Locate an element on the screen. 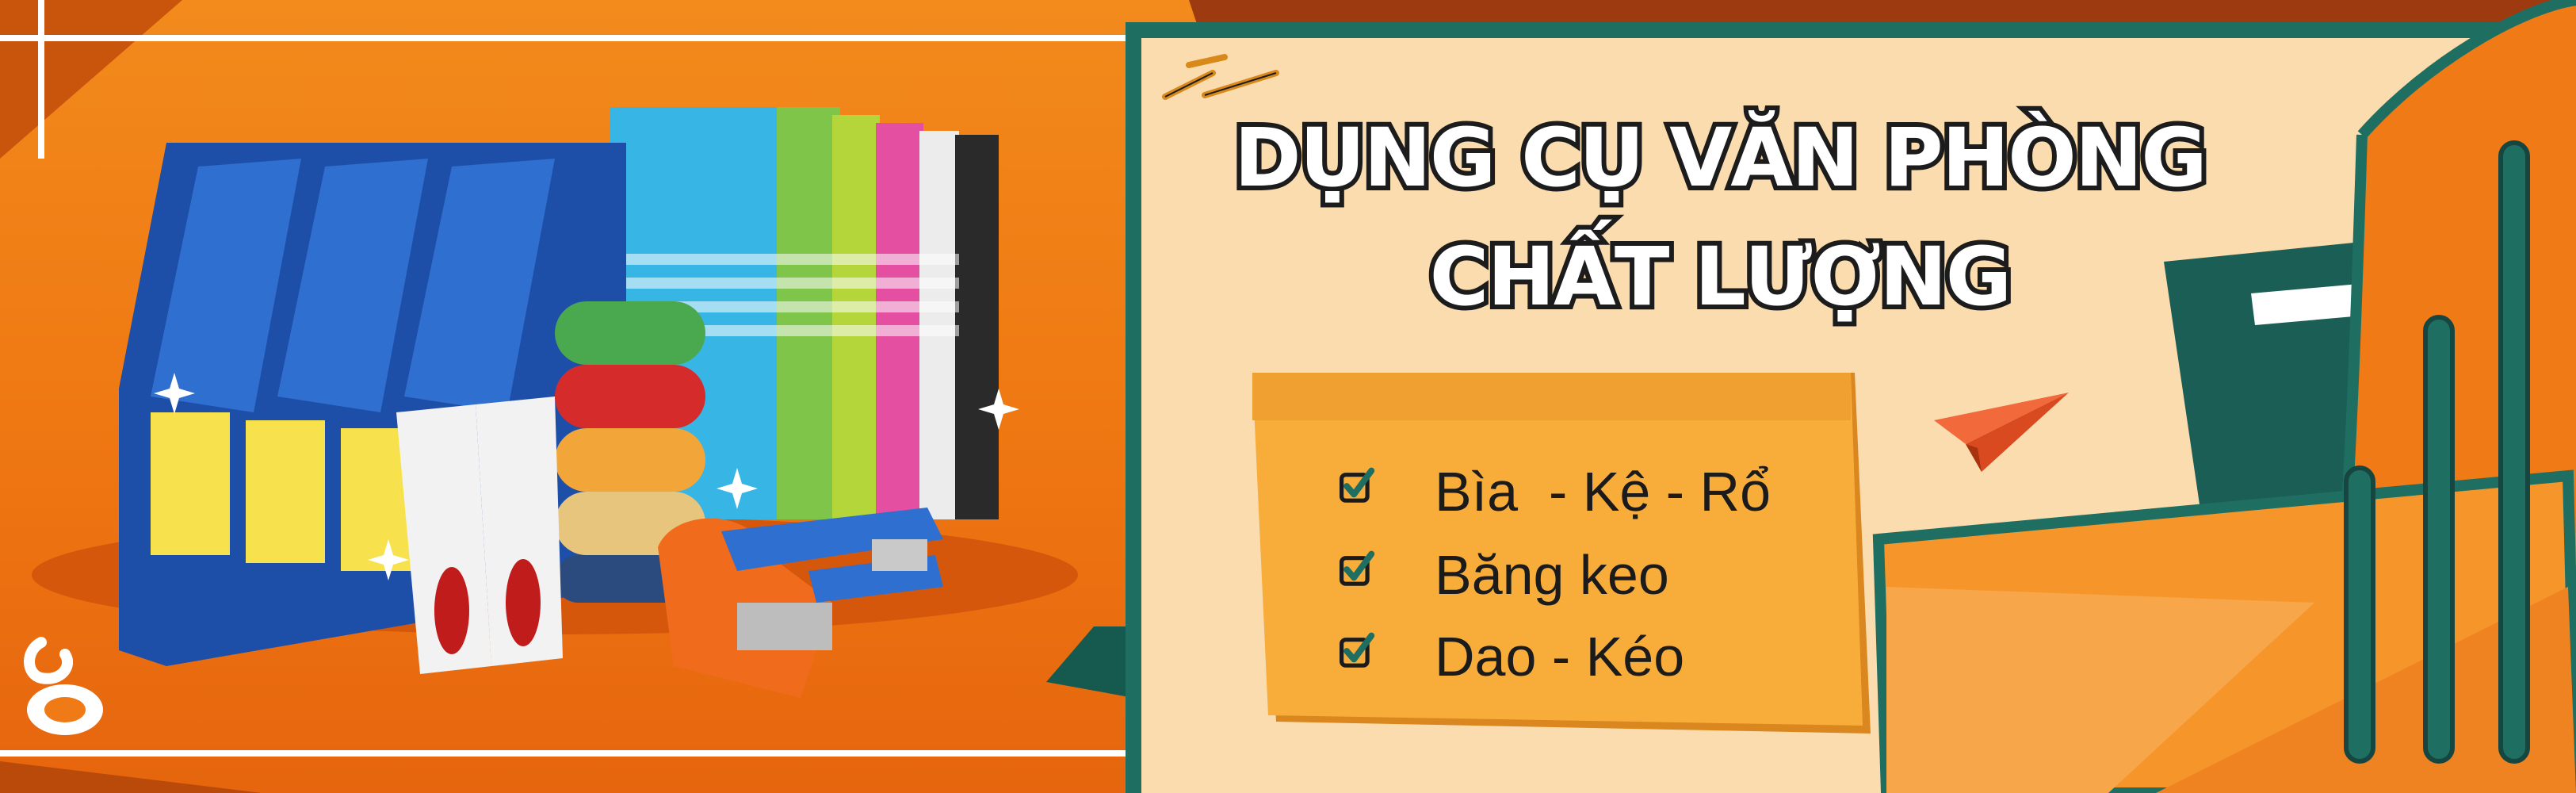 This screenshot has width=2576, height=793. checklist-label: Dao - Kéo is located at coordinates (1560, 657).